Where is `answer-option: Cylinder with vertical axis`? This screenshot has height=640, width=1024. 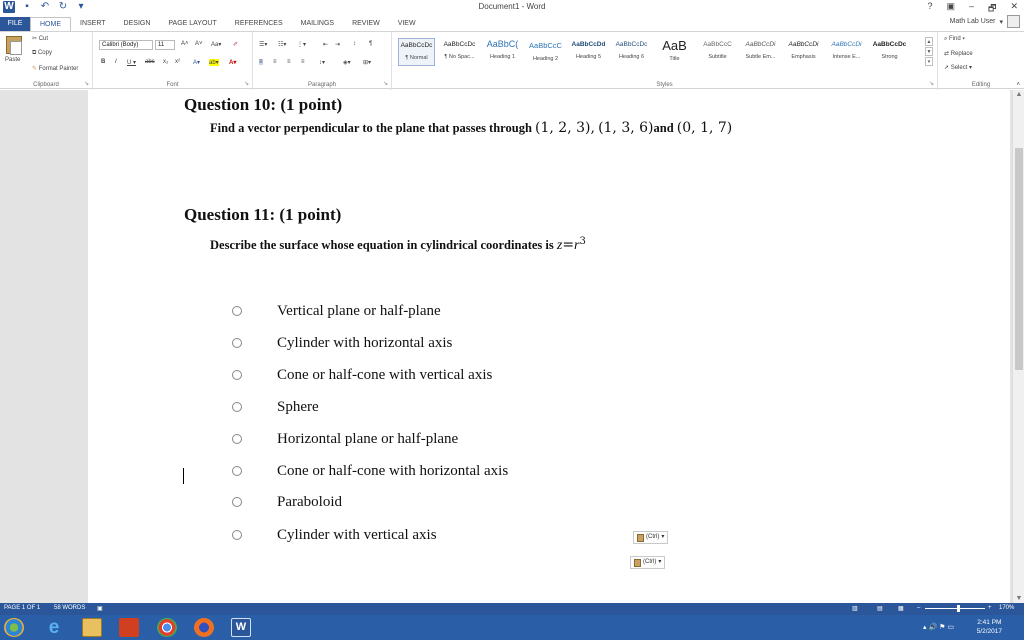 answer-option: Cylinder with vertical axis is located at coordinates (334, 535).